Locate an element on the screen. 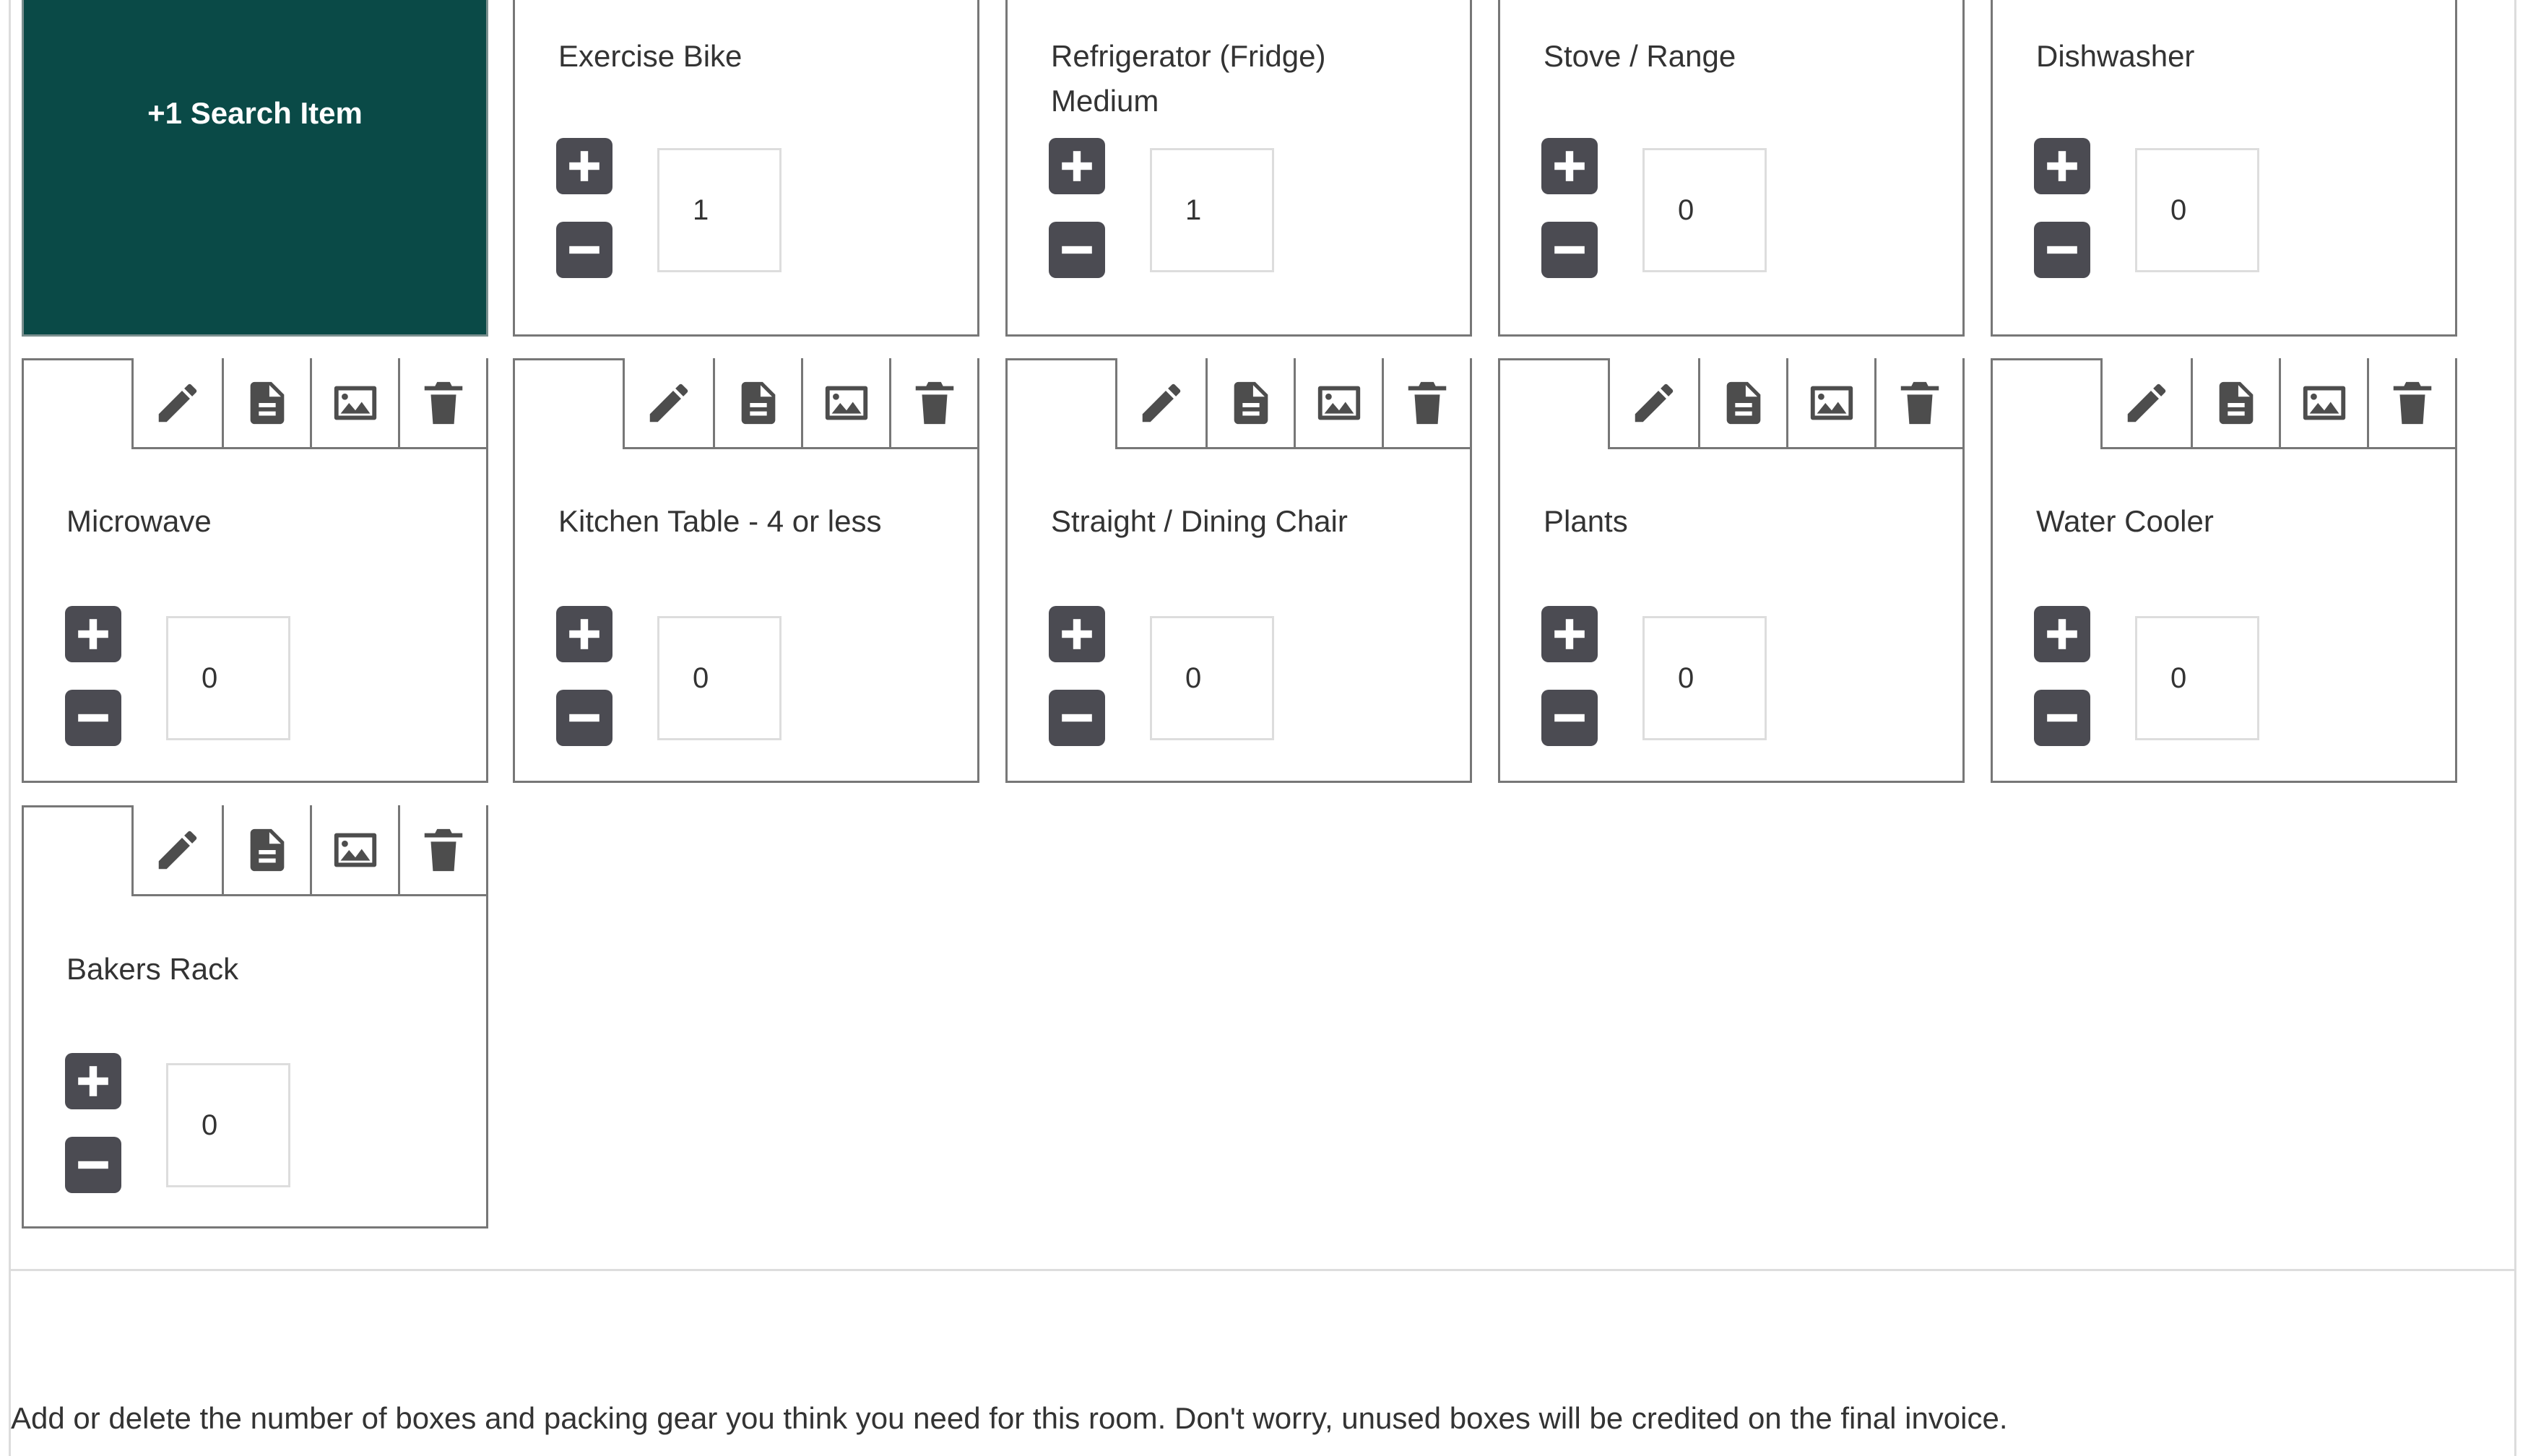 This screenshot has width=2528, height=1456. item-name: Stove / Range is located at coordinates (1640, 56).